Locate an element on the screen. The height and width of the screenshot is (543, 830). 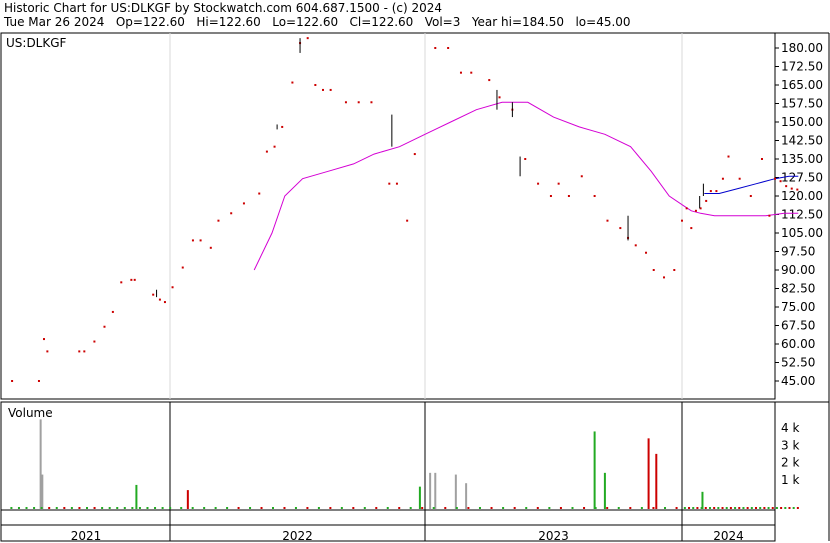
price-tick-label: 67.50 is located at coordinates (798, 326).